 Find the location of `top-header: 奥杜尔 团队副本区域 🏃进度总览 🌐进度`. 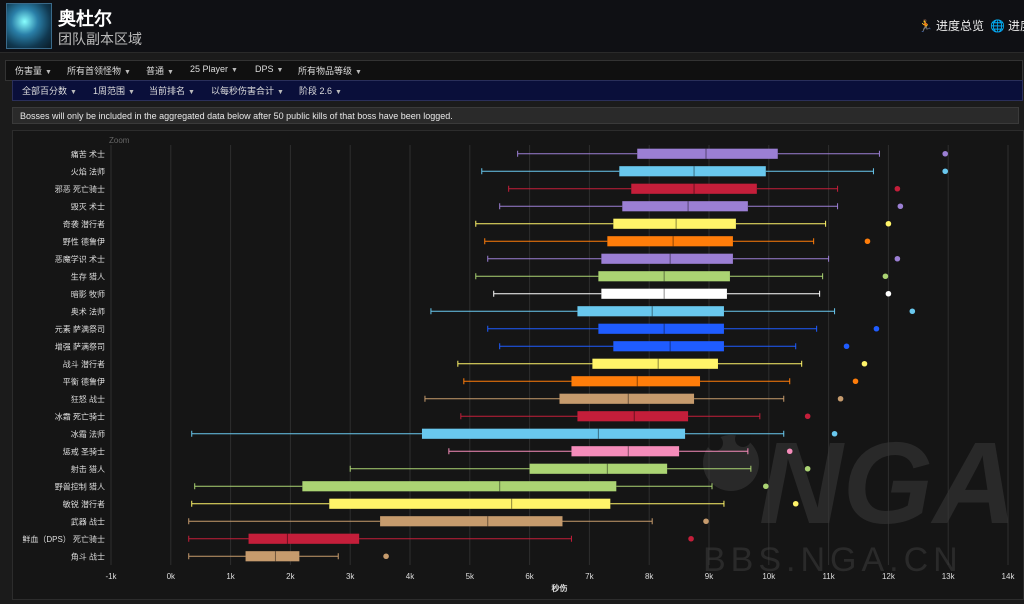

top-header: 奥杜尔 团队副本区域 🏃进度总览 🌐进度 is located at coordinates (512, 26).